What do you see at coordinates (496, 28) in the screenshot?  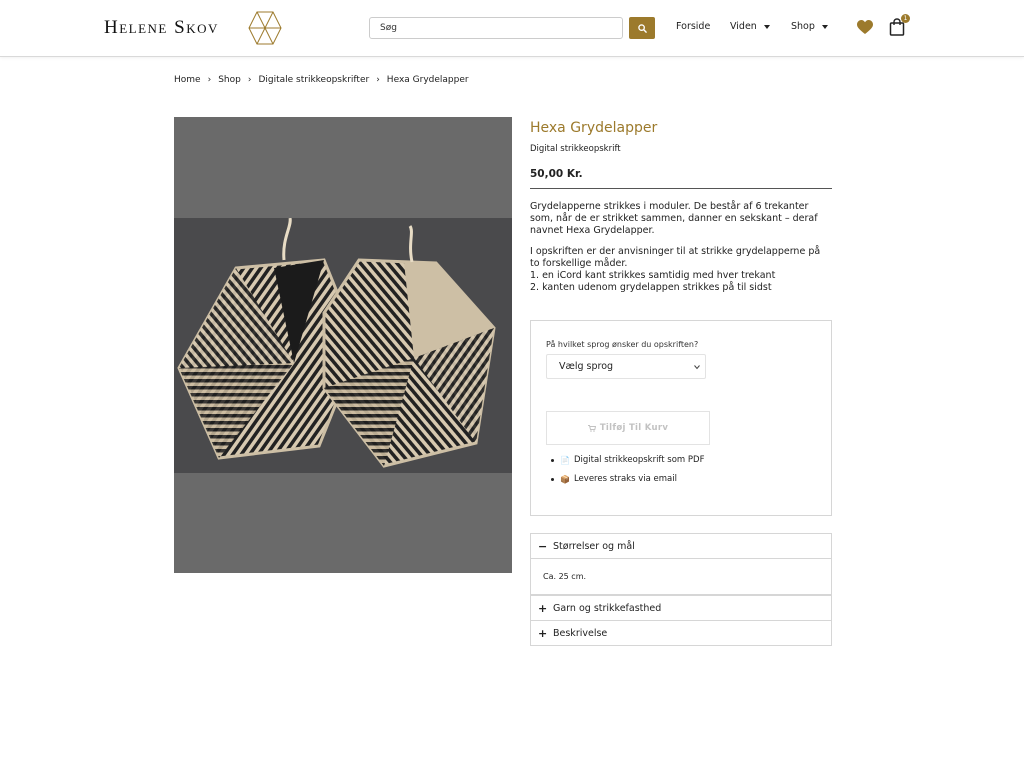 I see `search-input` at bounding box center [496, 28].